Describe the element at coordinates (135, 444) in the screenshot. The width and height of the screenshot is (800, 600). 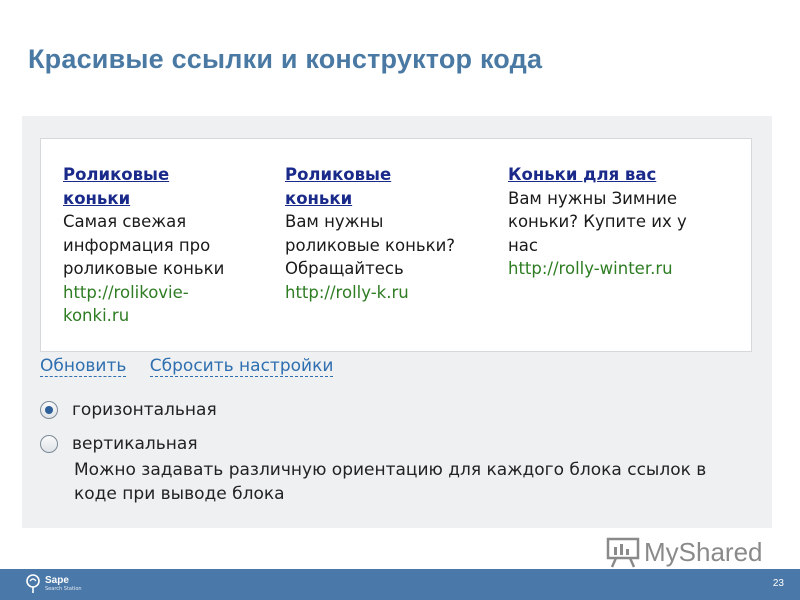
I see `vertical-label: вертикальная` at that location.